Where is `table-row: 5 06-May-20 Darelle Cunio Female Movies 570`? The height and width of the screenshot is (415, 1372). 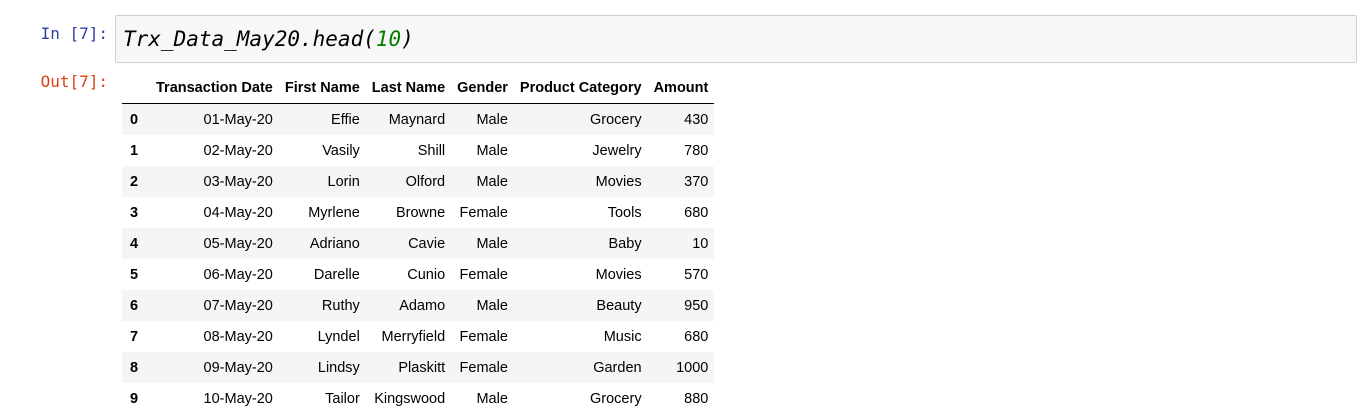
table-row: 5 06-May-20 Darelle Cunio Female Movies 570 is located at coordinates (418, 274).